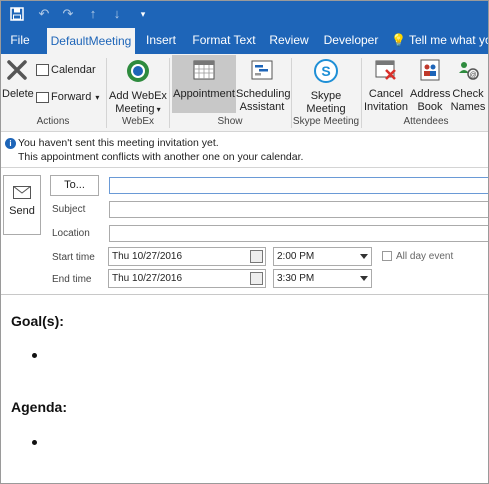 The image size is (489, 484). What do you see at coordinates (138, 96) in the screenshot?
I see `webex-label-line1: Add WebEx` at bounding box center [138, 96].